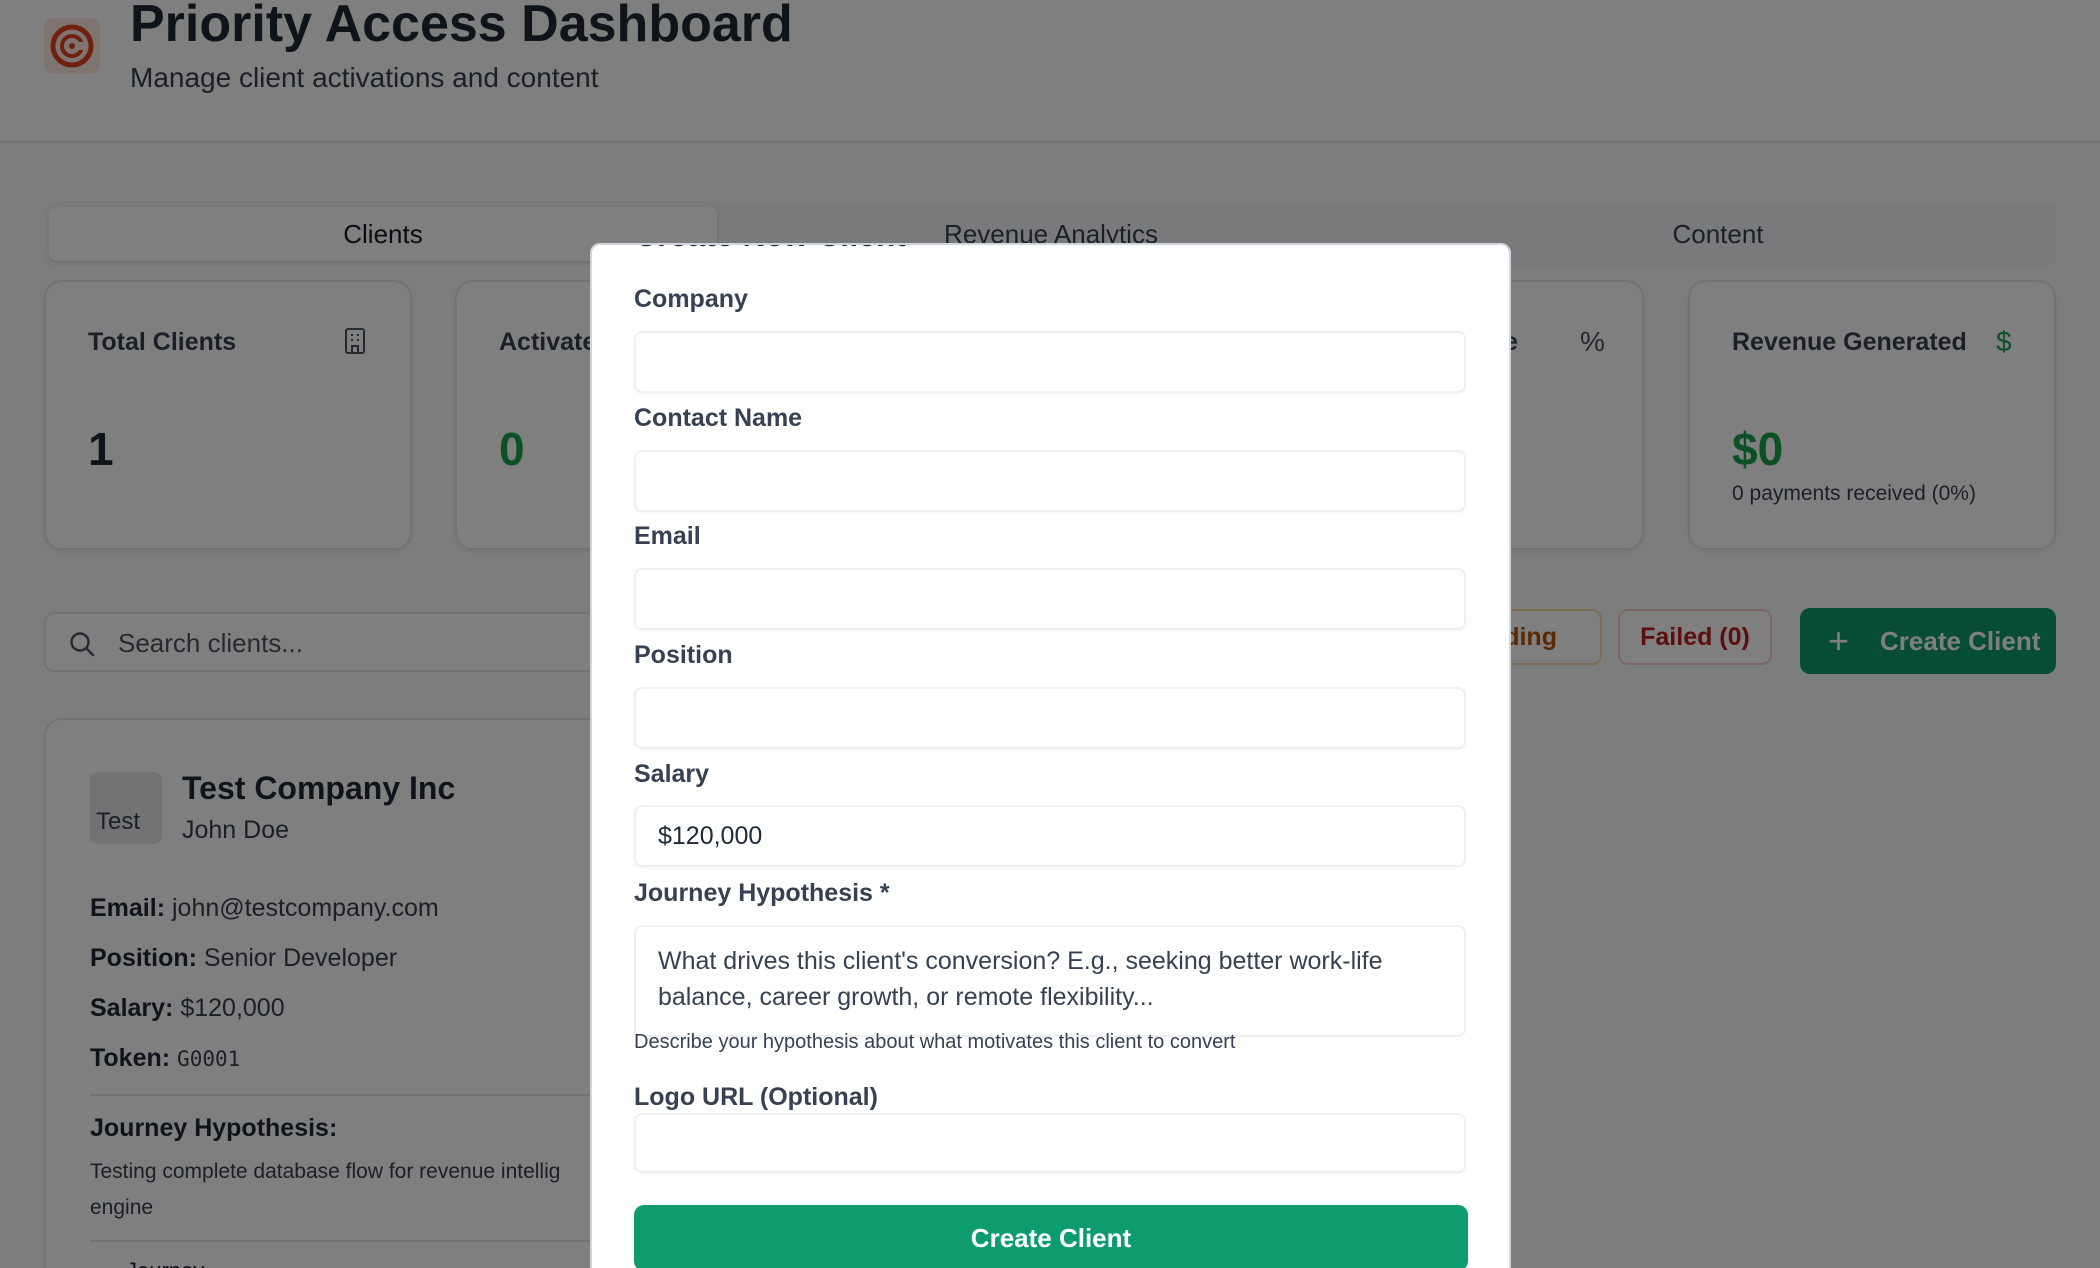 Image resolution: width=2100 pixels, height=1268 pixels. What do you see at coordinates (1051, 1236) in the screenshot?
I see `submit-create-client-button: Create Client` at bounding box center [1051, 1236].